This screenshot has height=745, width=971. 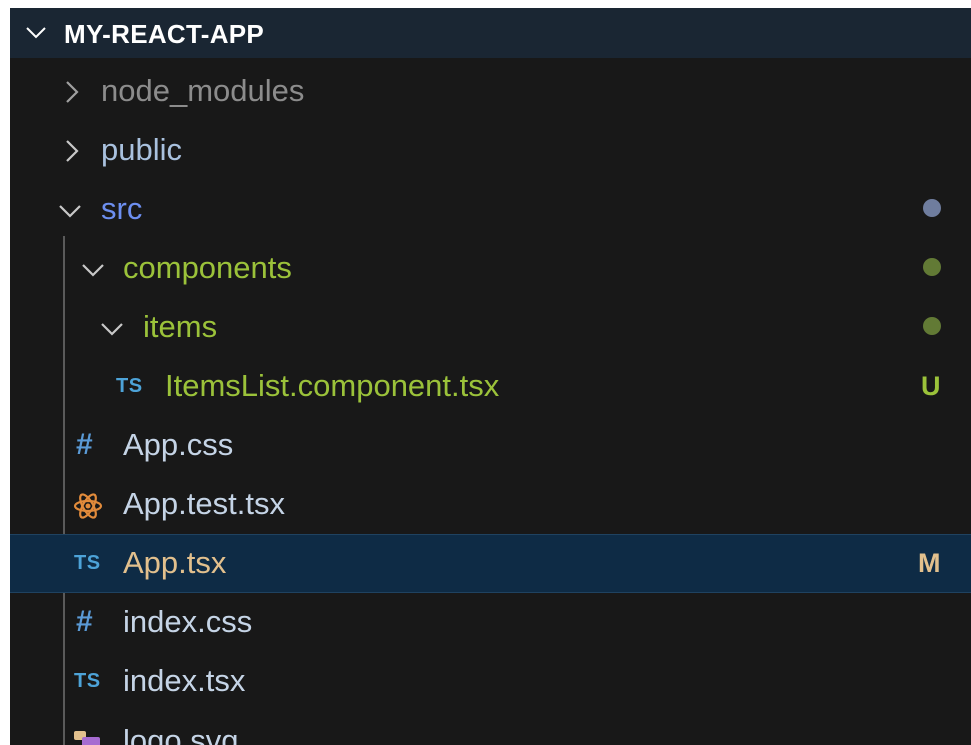 What do you see at coordinates (490, 268) in the screenshot?
I see `tree-item-components: components` at bounding box center [490, 268].